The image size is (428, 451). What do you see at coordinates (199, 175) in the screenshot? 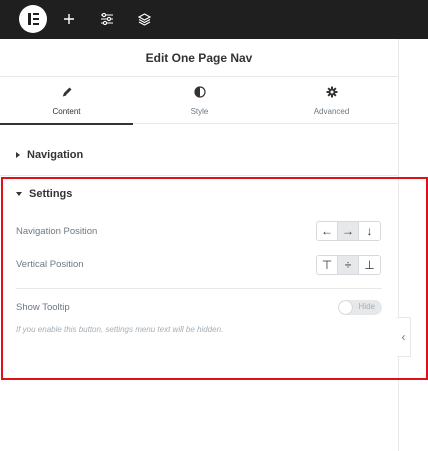
I see `section-divider` at bounding box center [199, 175].